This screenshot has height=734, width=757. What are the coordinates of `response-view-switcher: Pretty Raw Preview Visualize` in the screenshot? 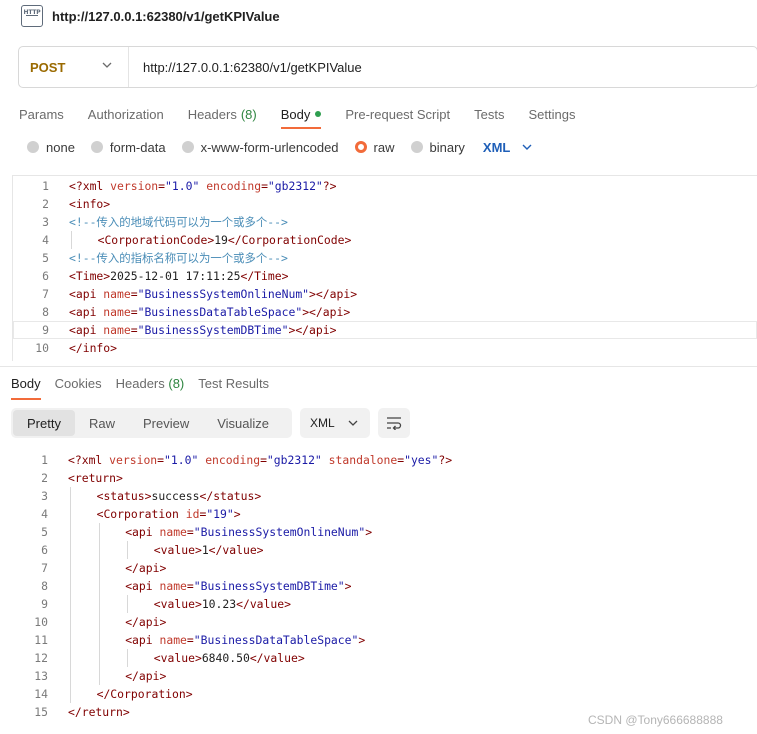 It's located at (151, 423).